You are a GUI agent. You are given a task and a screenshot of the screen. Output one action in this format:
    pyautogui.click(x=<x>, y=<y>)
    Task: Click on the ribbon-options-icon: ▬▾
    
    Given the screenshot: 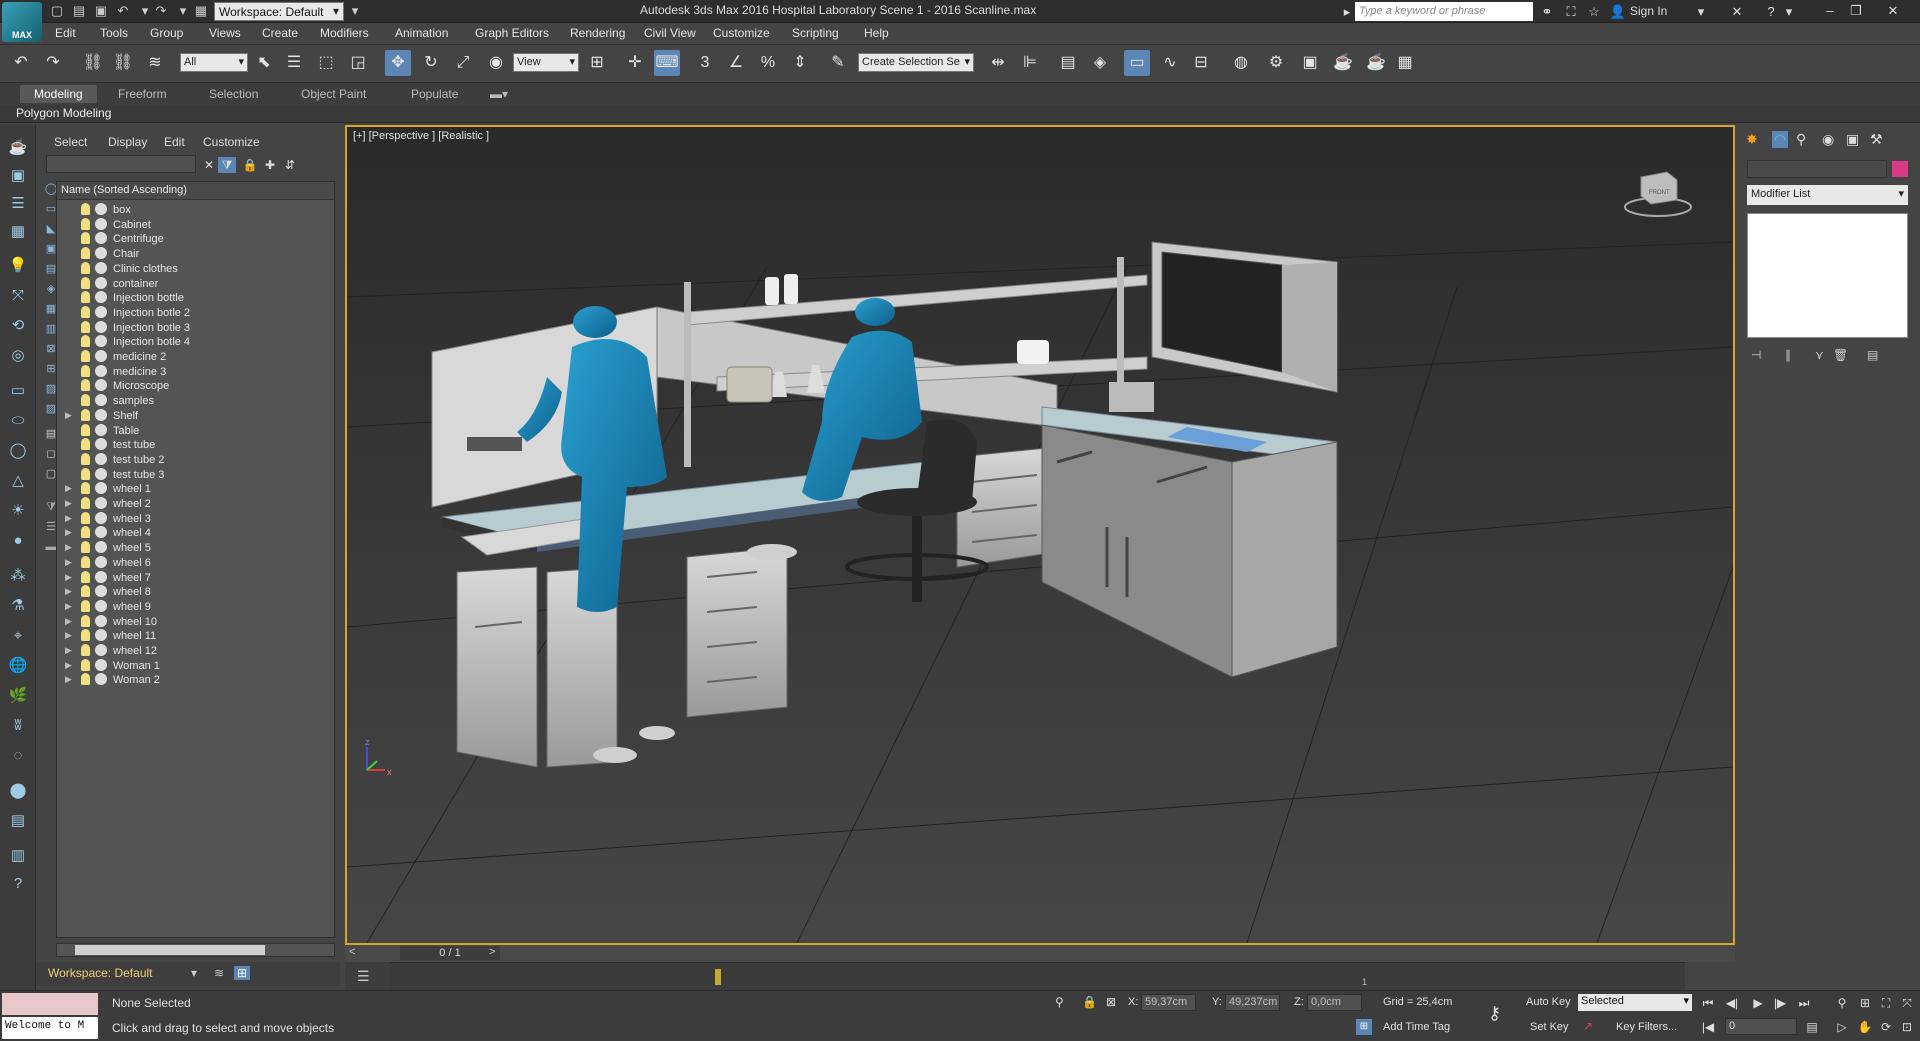 What is the action you would take?
    pyautogui.click(x=499, y=94)
    